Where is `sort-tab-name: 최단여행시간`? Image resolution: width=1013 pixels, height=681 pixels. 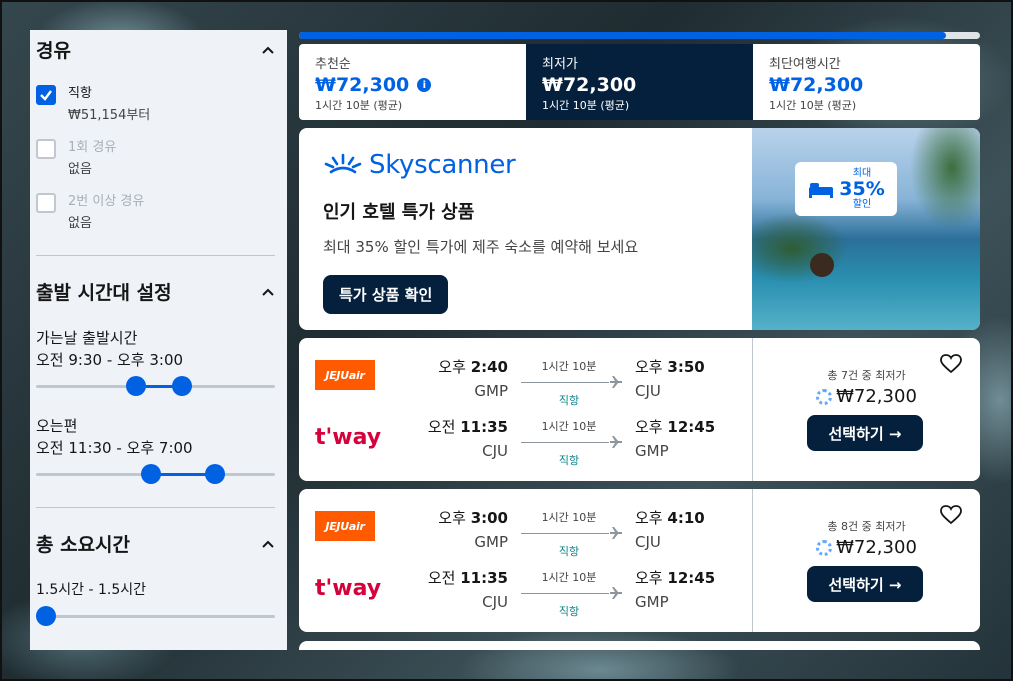 sort-tab-name: 최단여행시간 is located at coordinates (805, 64).